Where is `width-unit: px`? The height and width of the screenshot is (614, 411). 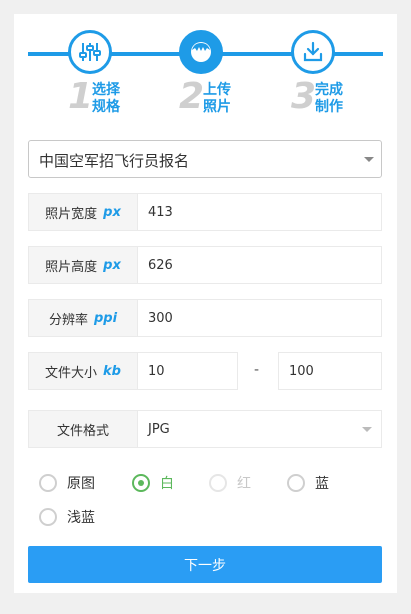 width-unit: px is located at coordinates (112, 212).